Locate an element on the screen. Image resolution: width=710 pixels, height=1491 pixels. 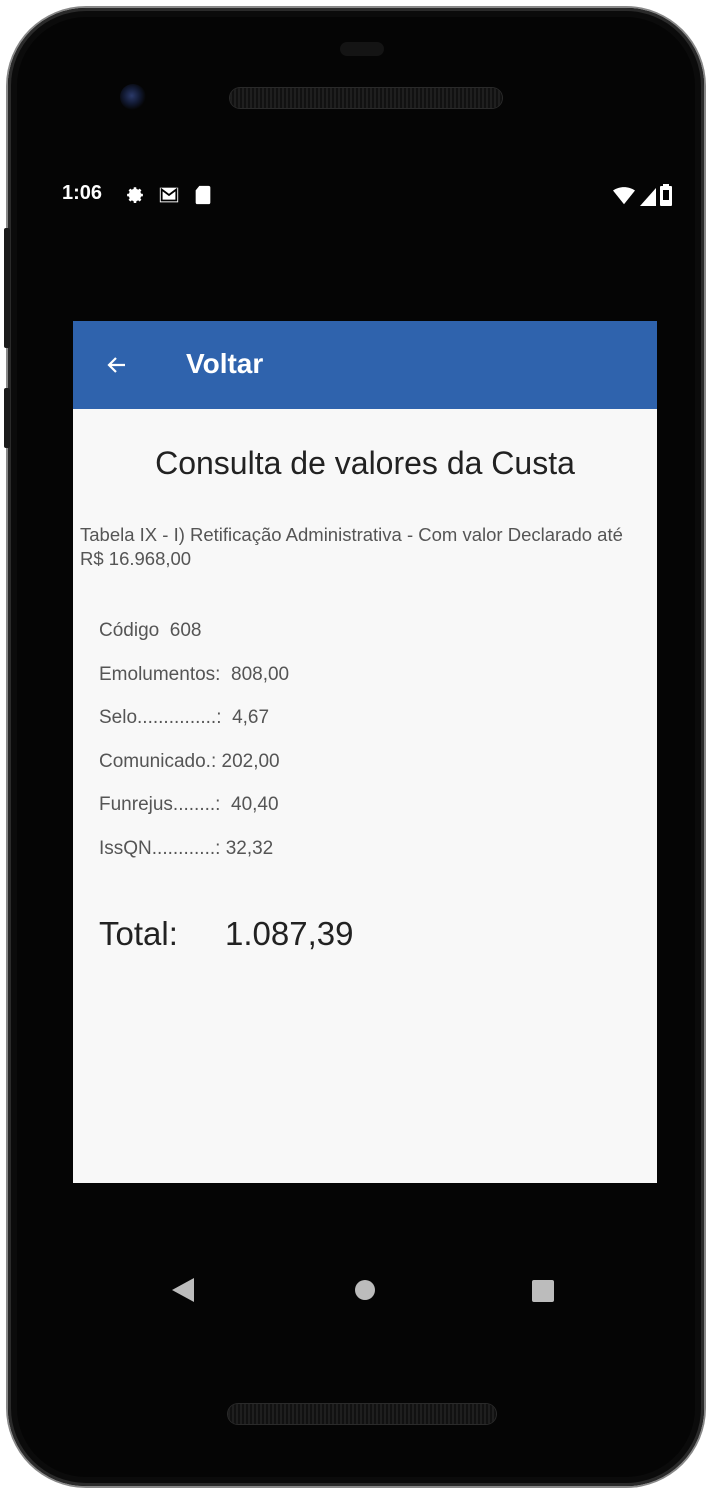
nav-home-icon is located at coordinates (365, 1290).